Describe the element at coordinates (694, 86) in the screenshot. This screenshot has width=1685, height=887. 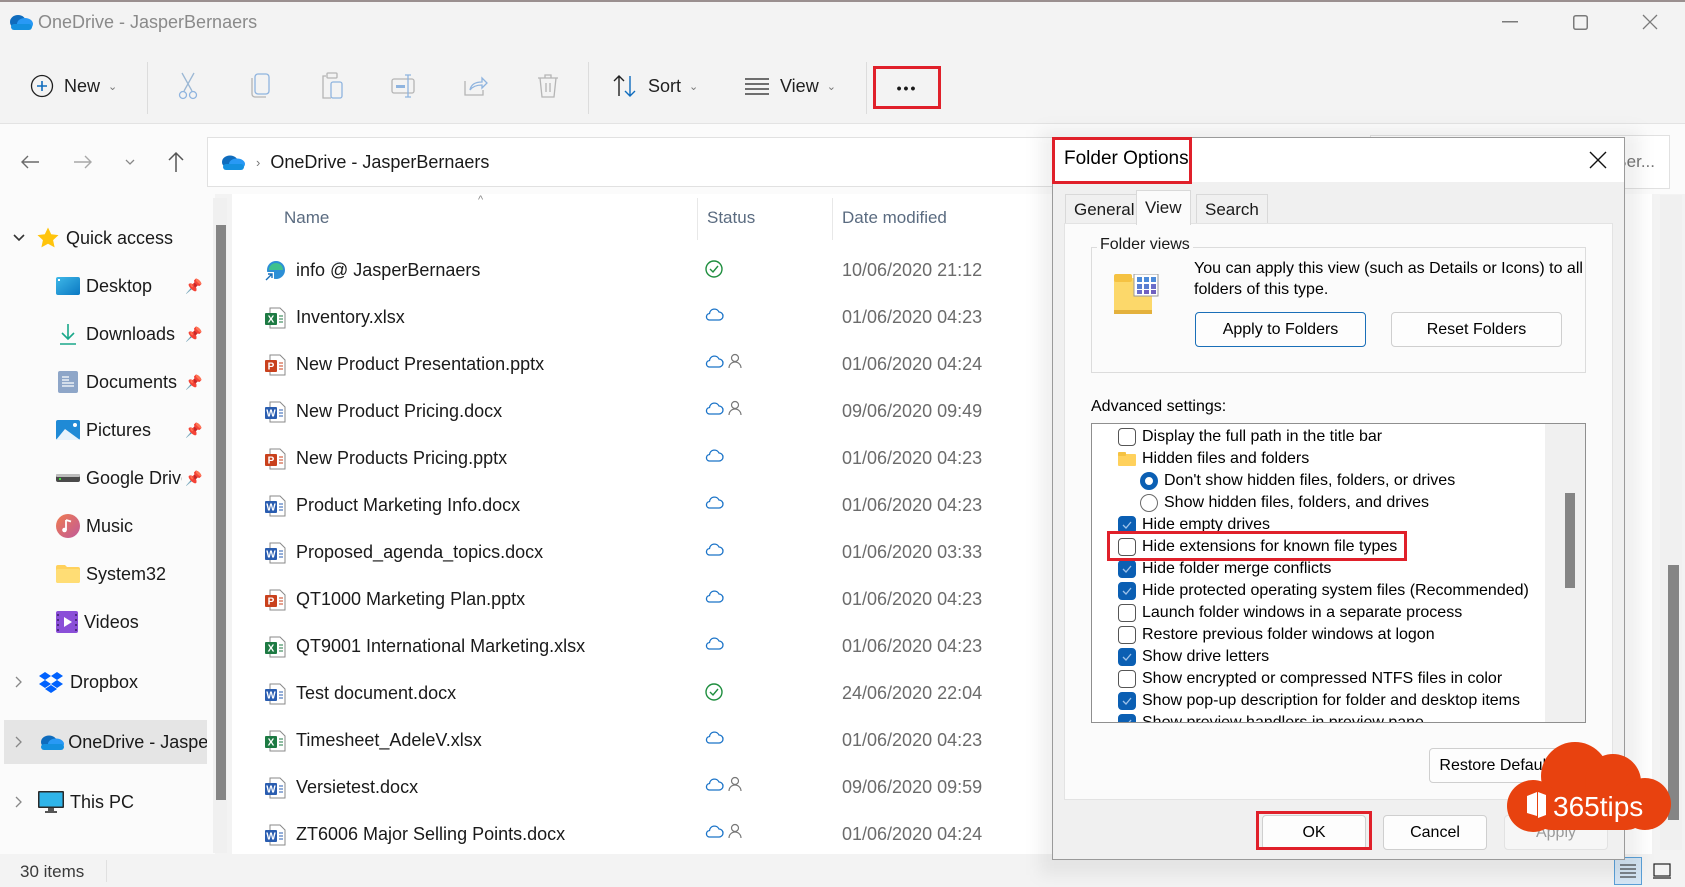
I see `chevron-down-icon: ⌄` at that location.